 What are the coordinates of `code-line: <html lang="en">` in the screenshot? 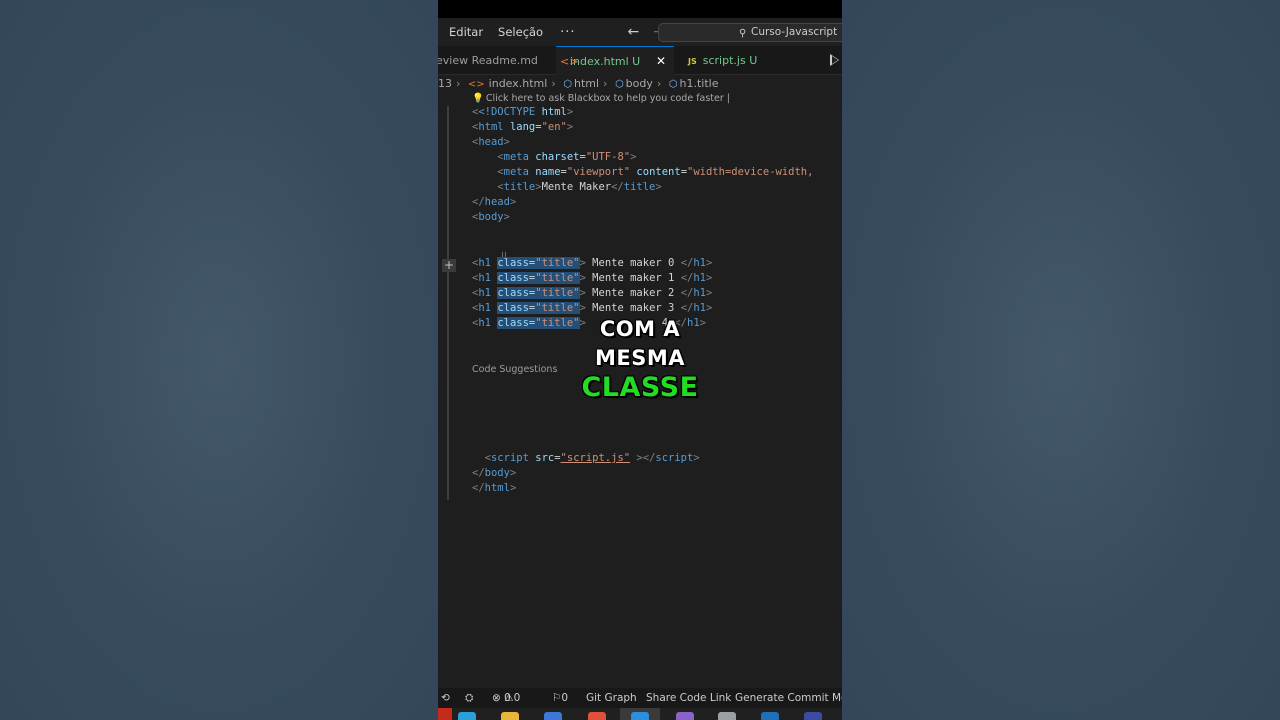 It's located at (523, 127).